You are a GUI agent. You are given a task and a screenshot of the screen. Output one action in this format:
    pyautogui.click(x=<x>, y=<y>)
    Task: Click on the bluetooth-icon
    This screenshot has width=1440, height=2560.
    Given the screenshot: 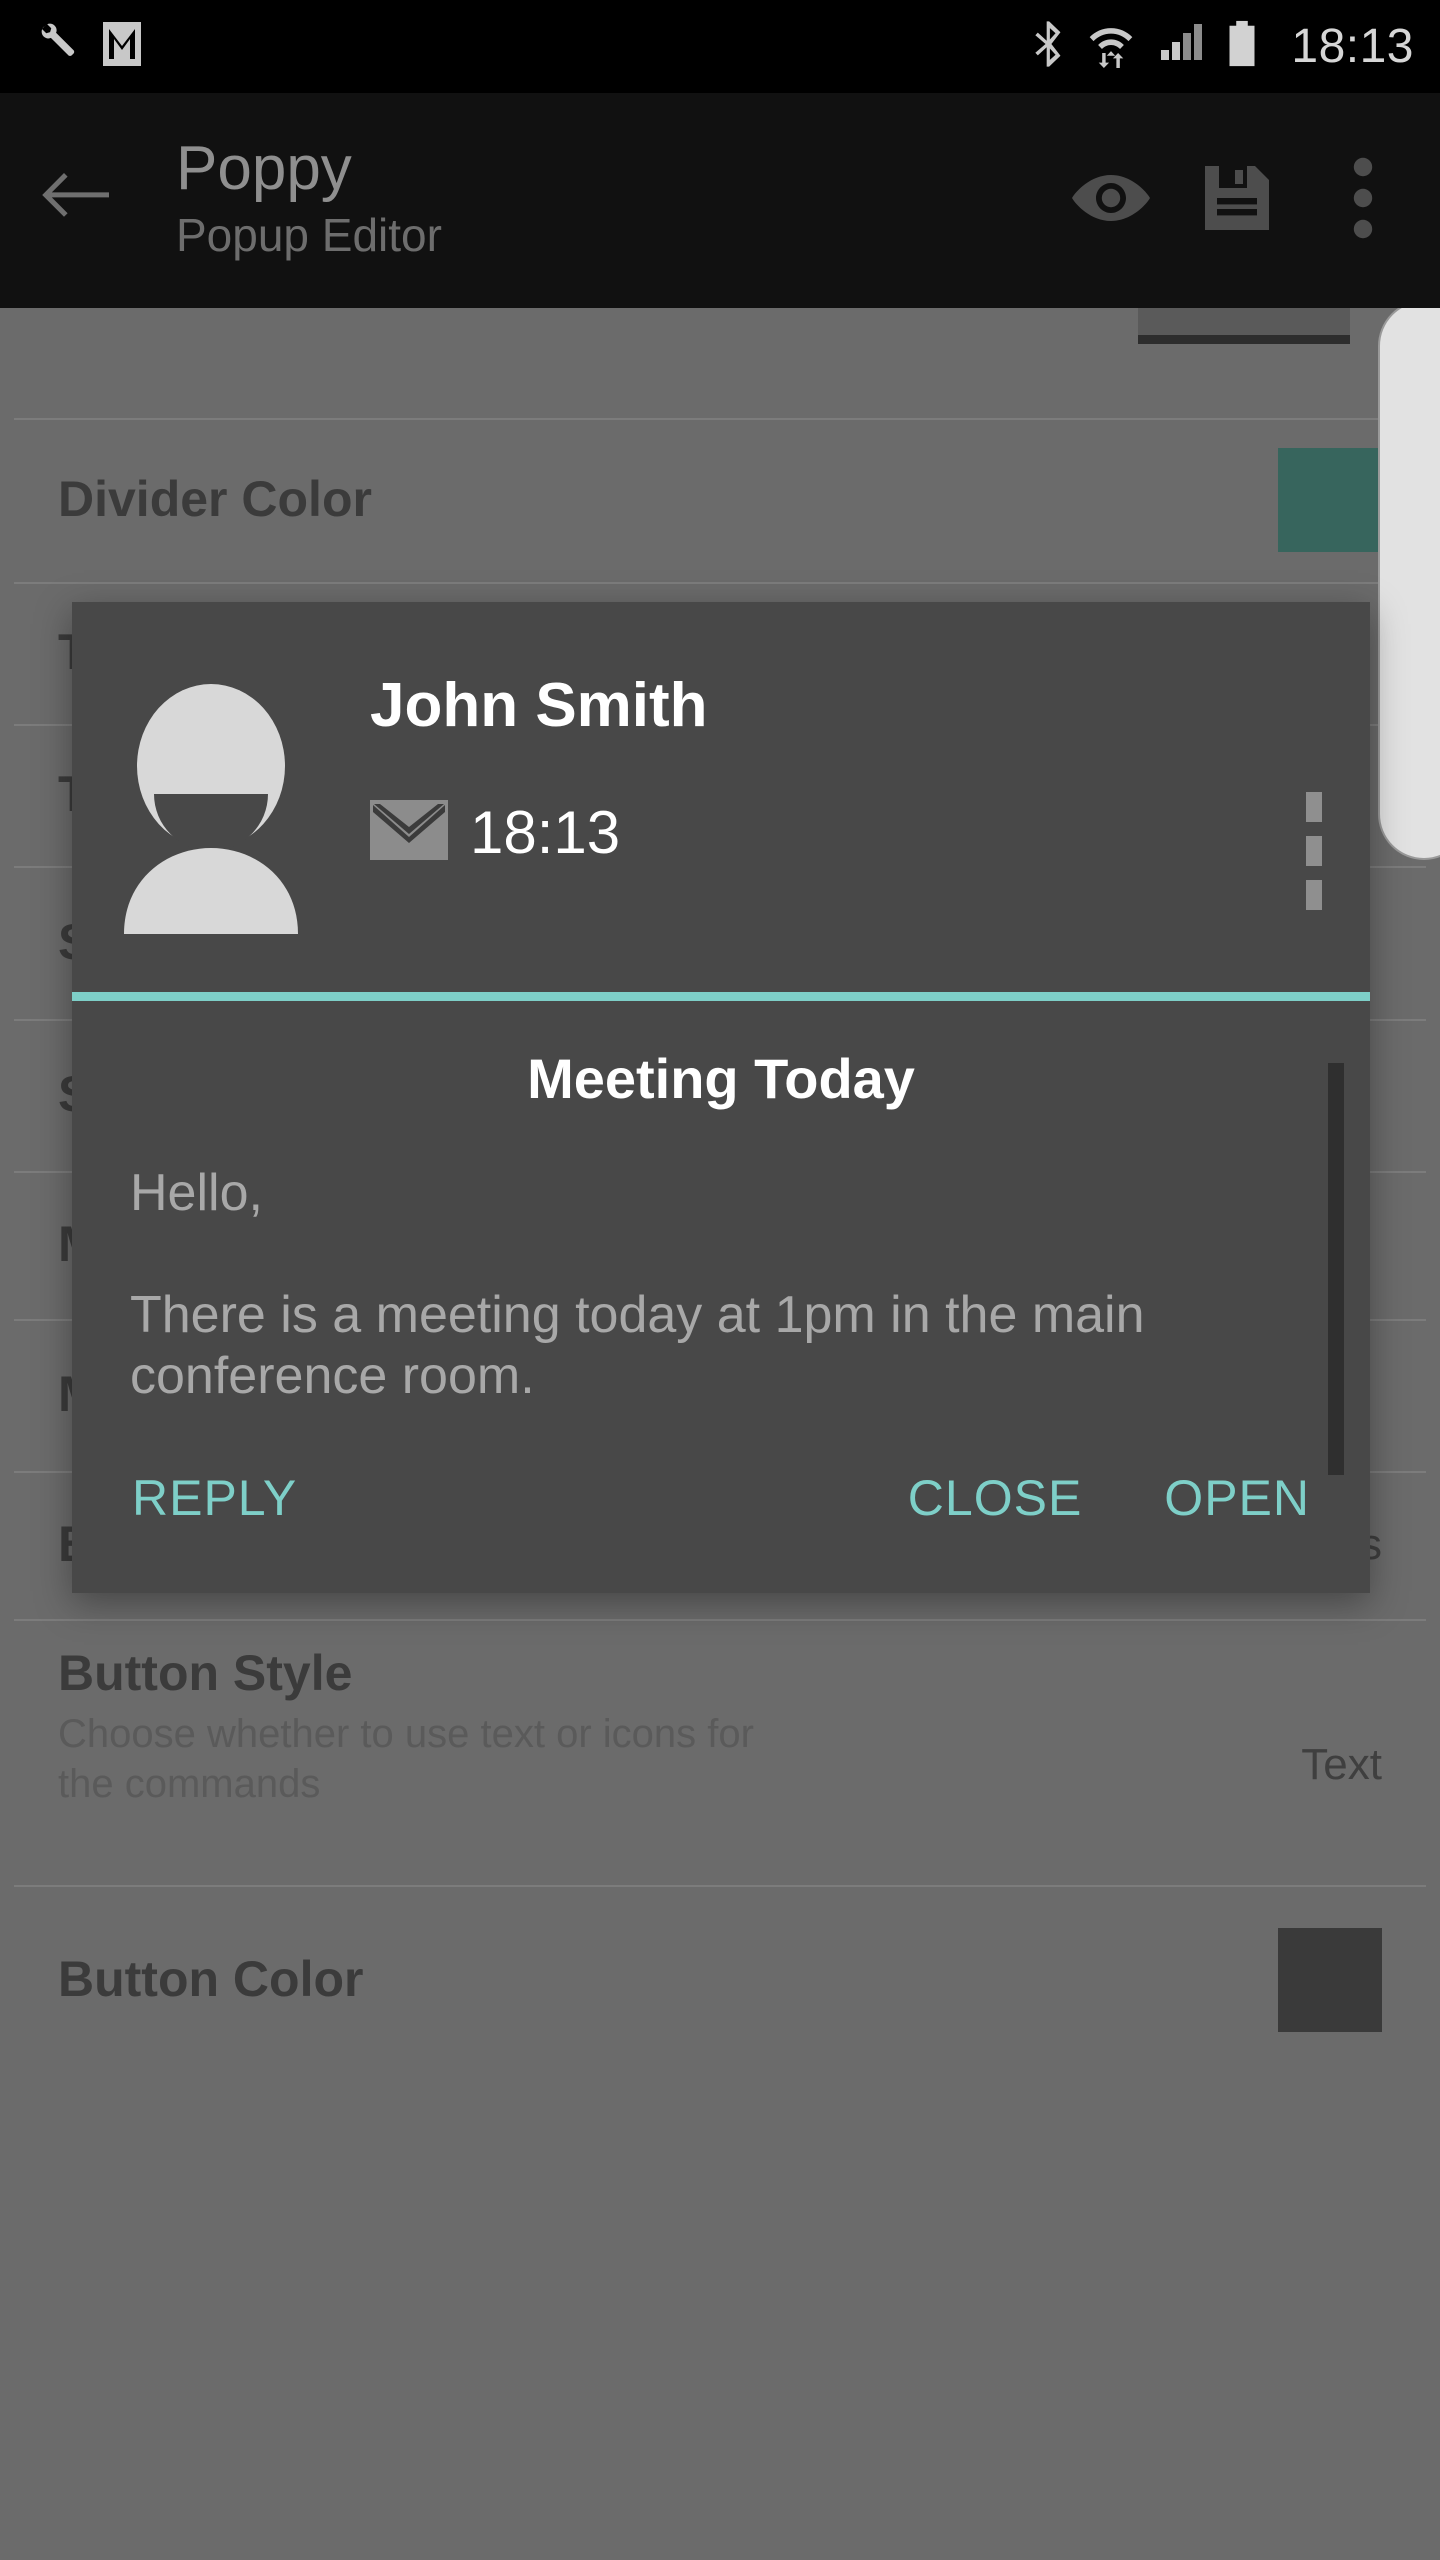 What is the action you would take?
    pyautogui.click(x=1048, y=46)
    